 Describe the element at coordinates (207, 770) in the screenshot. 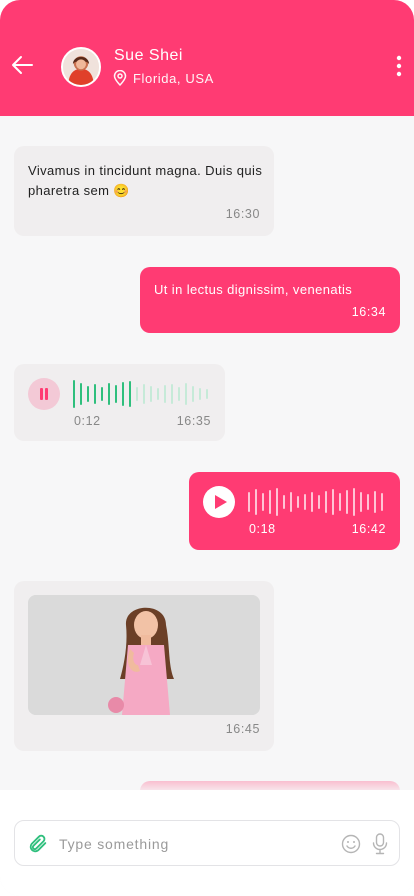

I see `scroll-fade` at that location.